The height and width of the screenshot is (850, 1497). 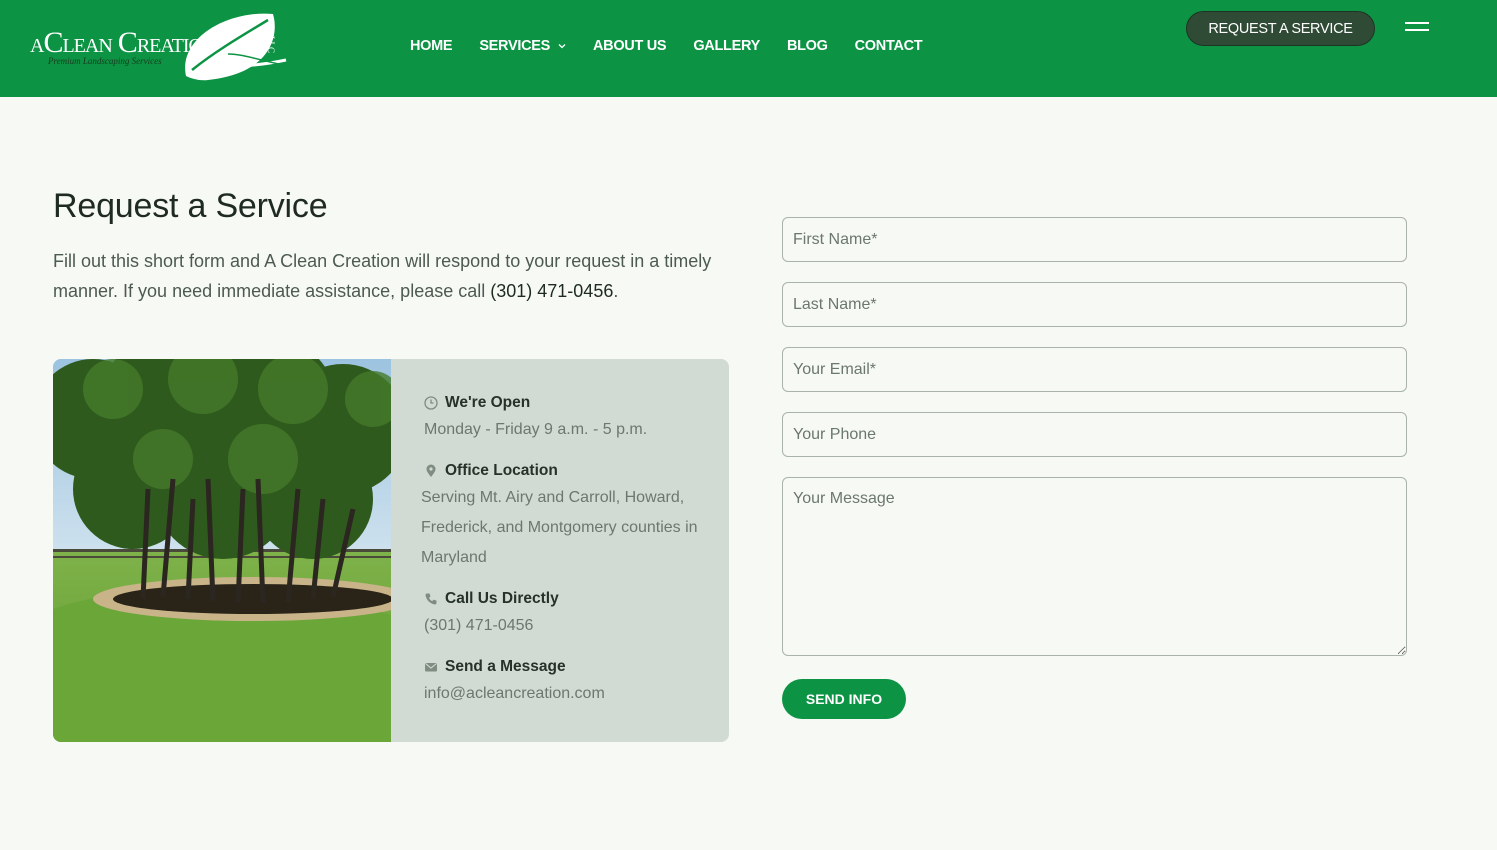 I want to click on first-name-field, so click(x=1094, y=239).